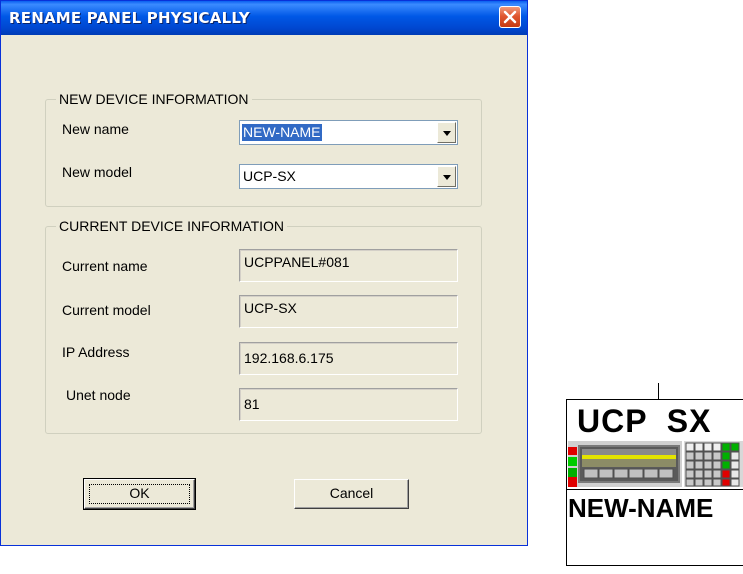  What do you see at coordinates (348, 176) in the screenshot?
I see `new-model-combobox: UCP-SX` at bounding box center [348, 176].